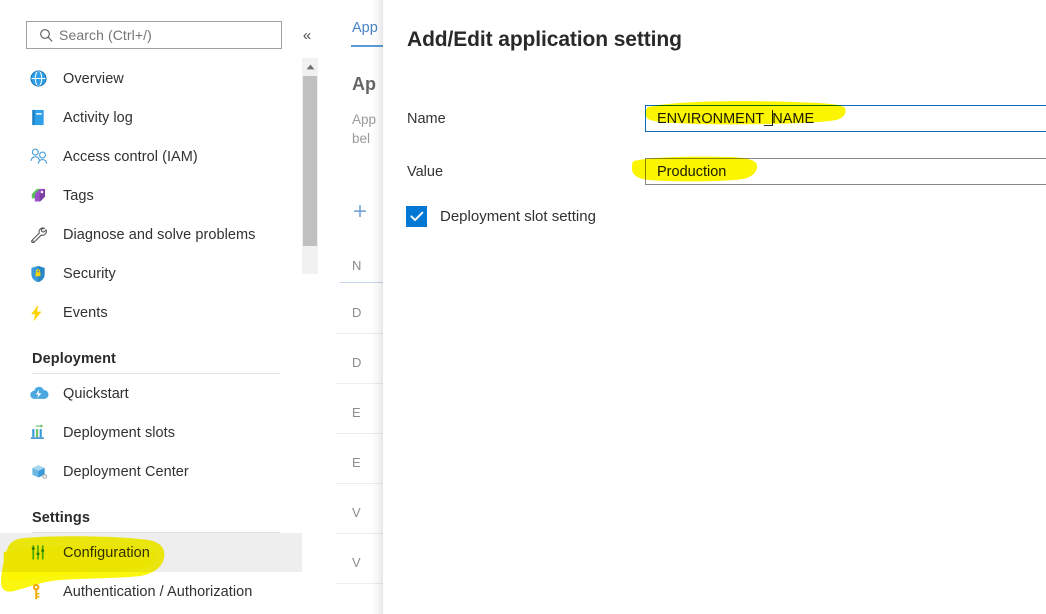 This screenshot has height=614, width=1046. I want to click on sidebar-item-access-control: Access control (IAM), so click(151, 156).